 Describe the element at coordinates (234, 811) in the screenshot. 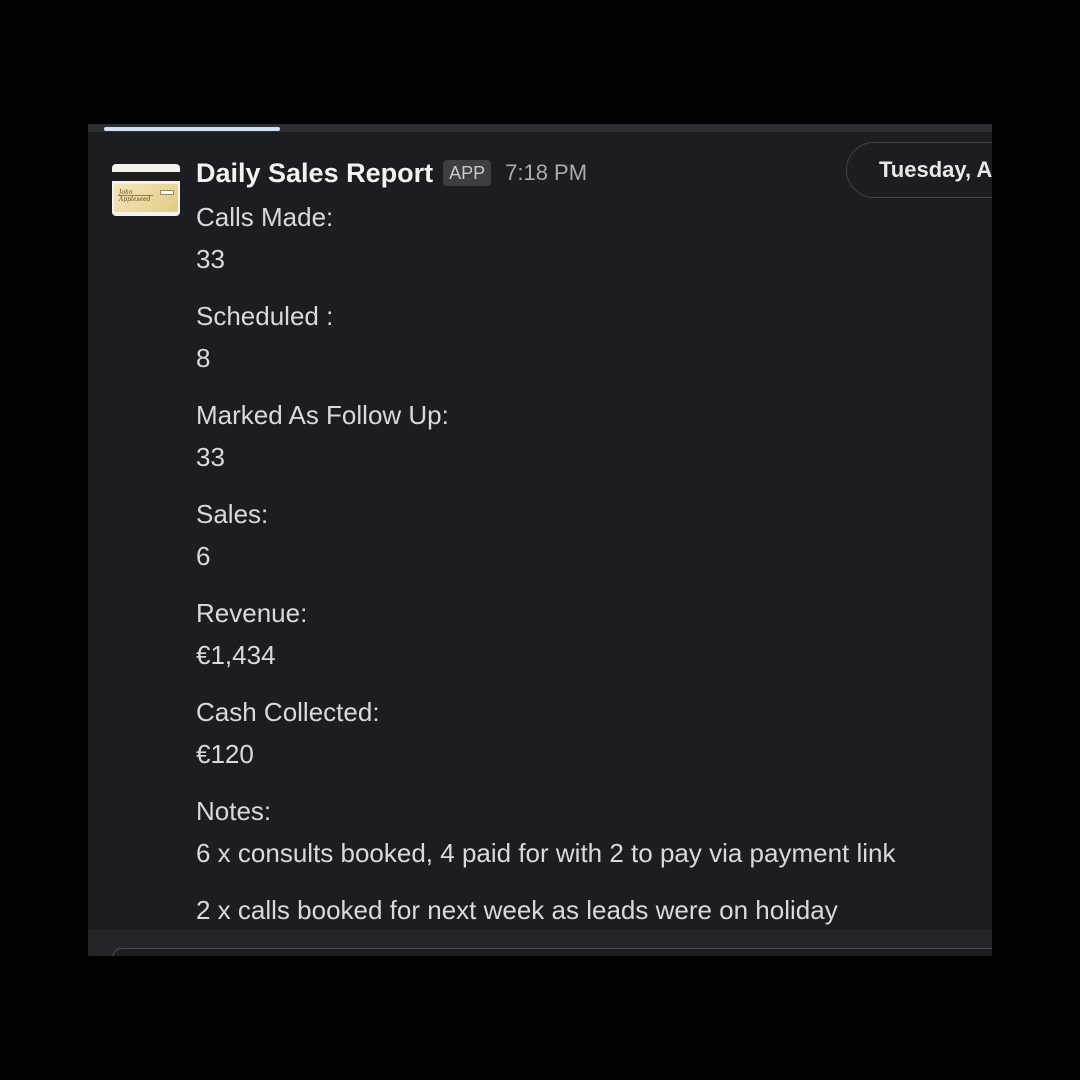

I see `notes-label: Notes:` at that location.